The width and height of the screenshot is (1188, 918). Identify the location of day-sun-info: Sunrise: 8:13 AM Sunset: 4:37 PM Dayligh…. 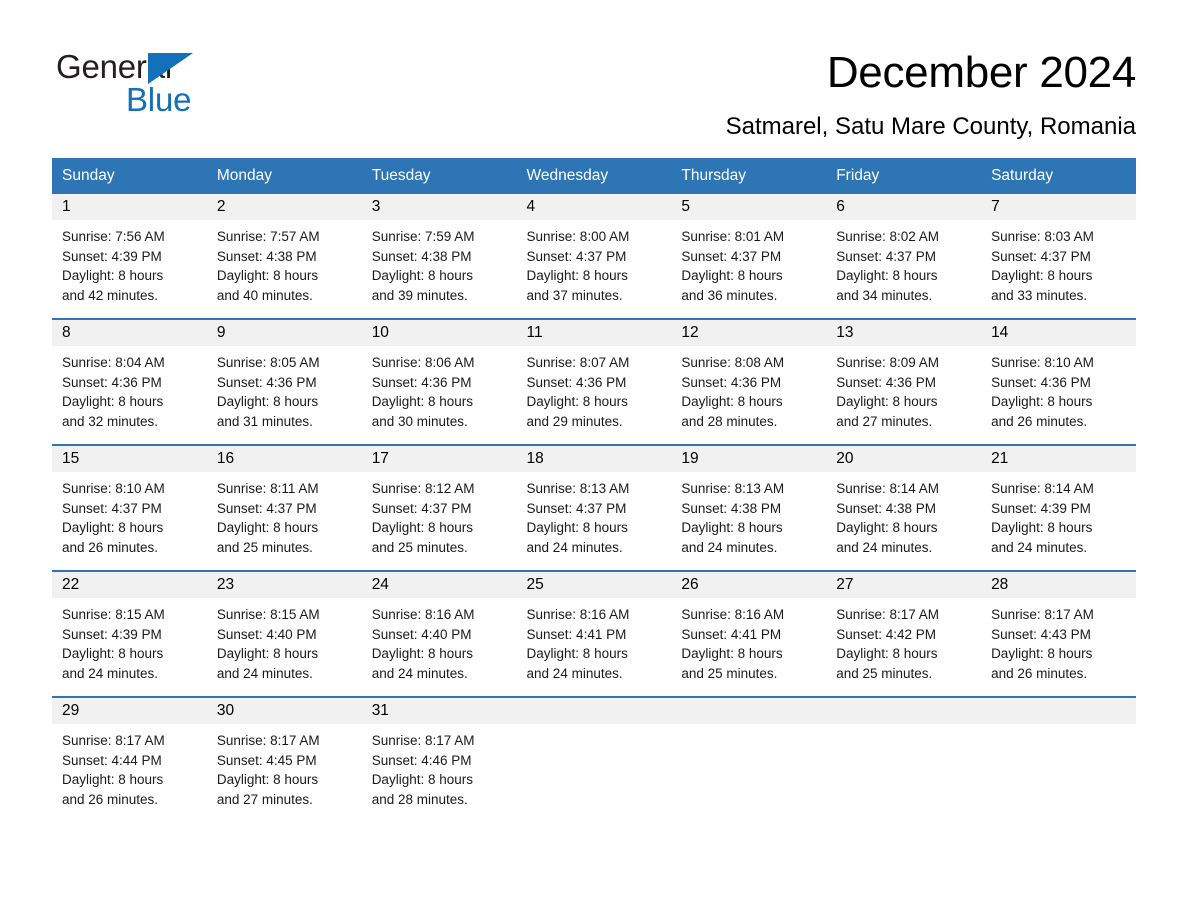
(578, 518).